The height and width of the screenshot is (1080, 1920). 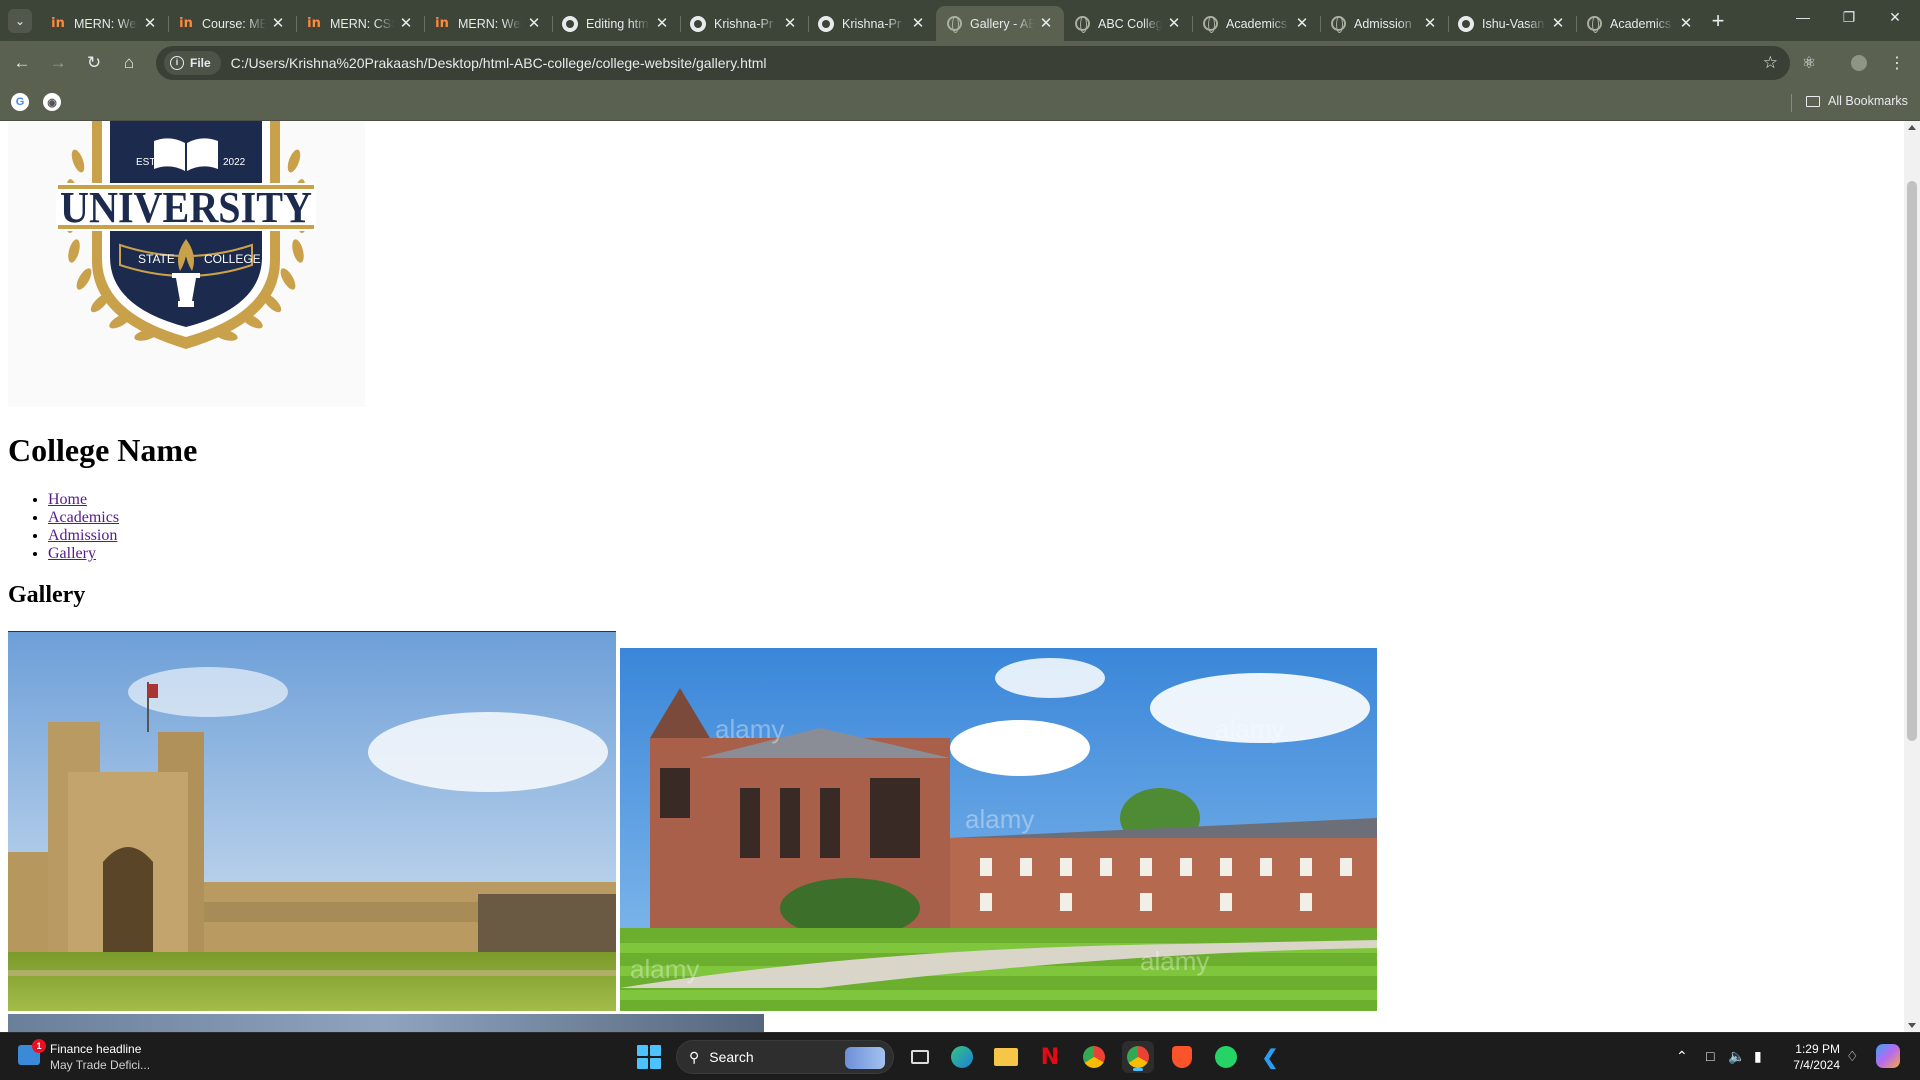 I want to click on minimize-button: —, so click(x=1803, y=17).